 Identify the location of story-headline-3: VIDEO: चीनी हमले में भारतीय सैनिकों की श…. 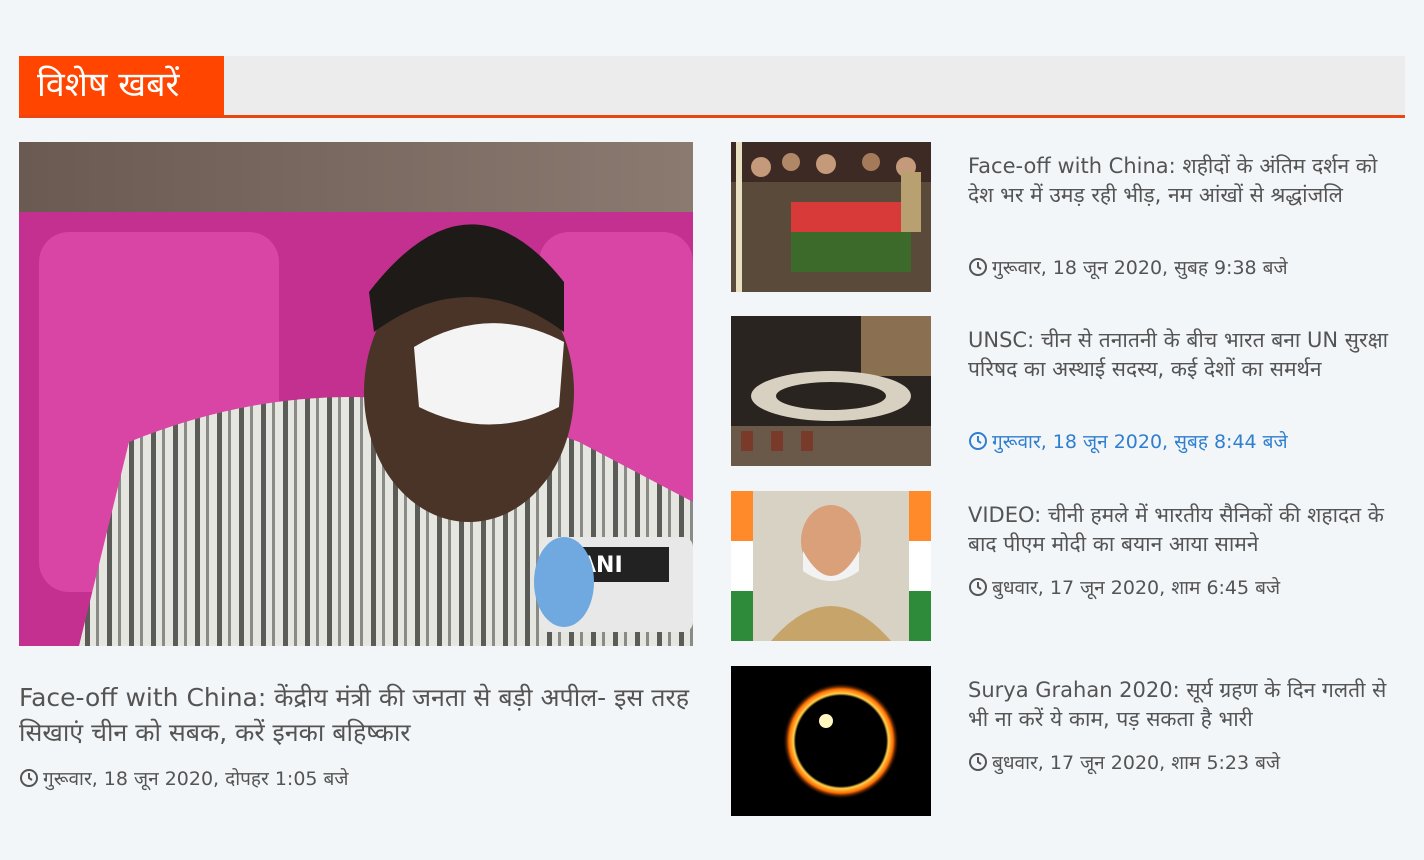
(1186, 530).